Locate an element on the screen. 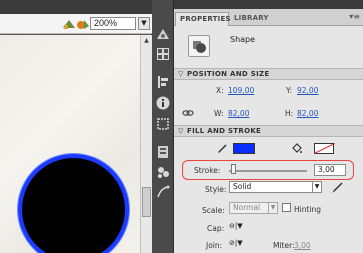 The image size is (363, 253). circle-shape is located at coordinates (73, 203).